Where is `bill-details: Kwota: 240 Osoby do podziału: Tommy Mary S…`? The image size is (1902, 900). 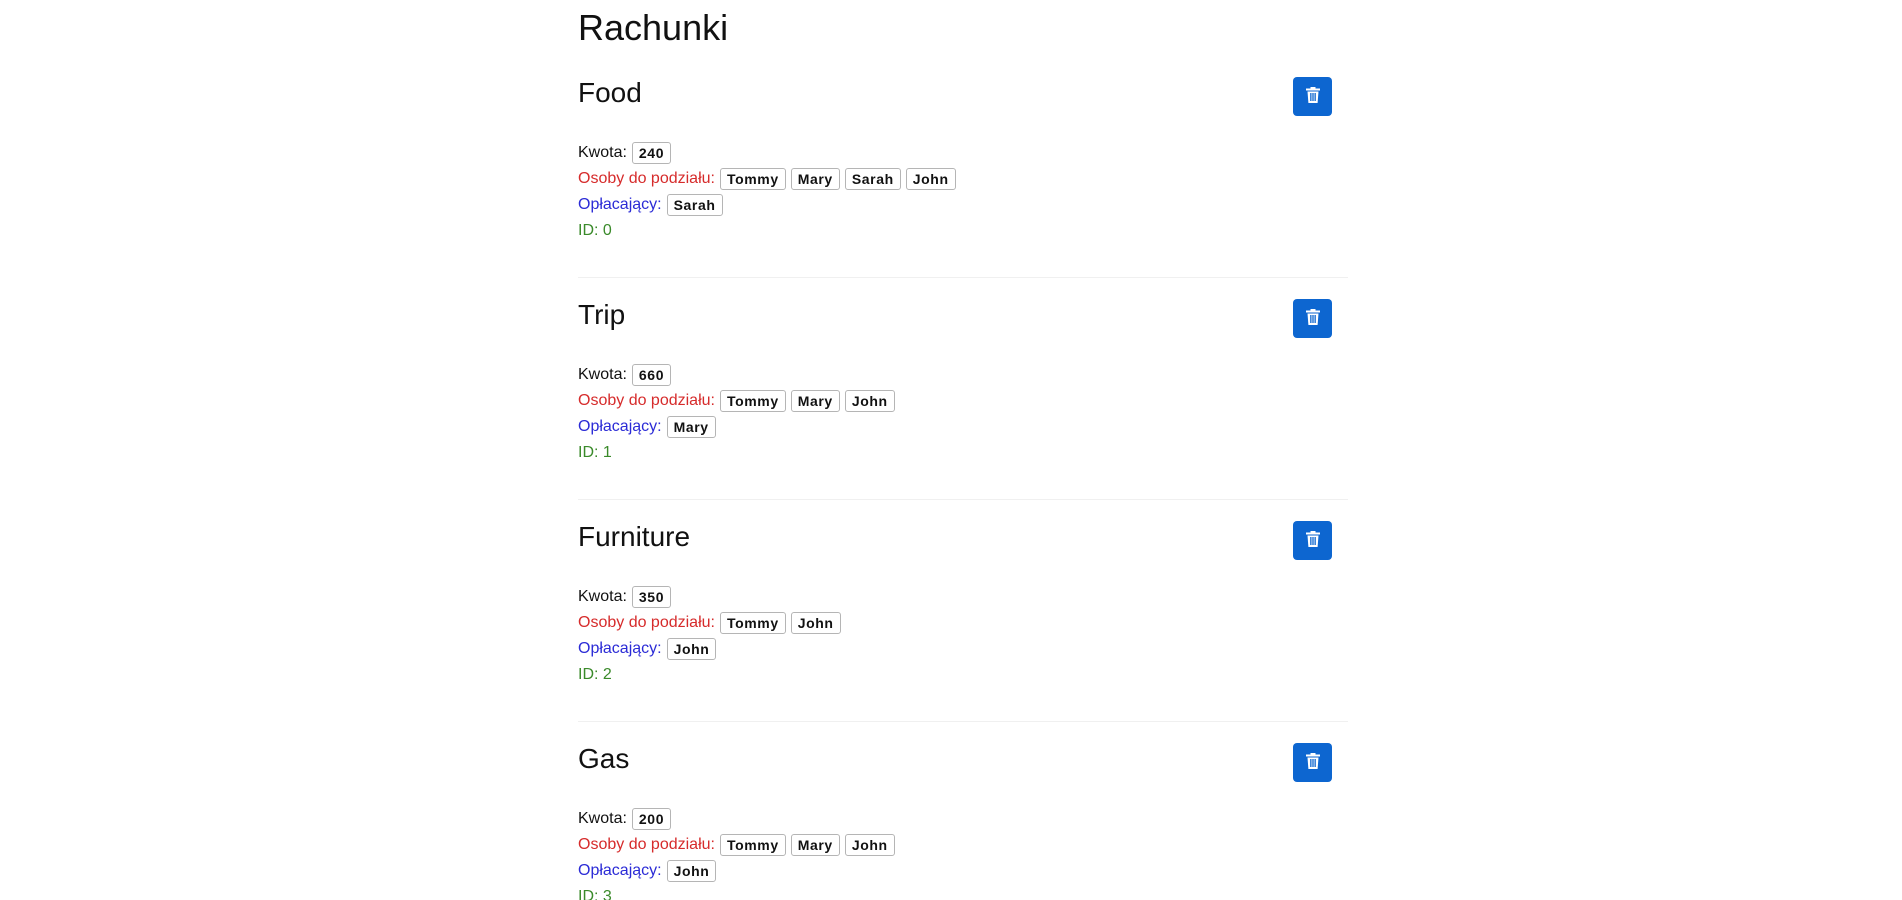
bill-details: Kwota: 240 Osoby do podziału: Tommy Mary S… is located at coordinates (963, 192).